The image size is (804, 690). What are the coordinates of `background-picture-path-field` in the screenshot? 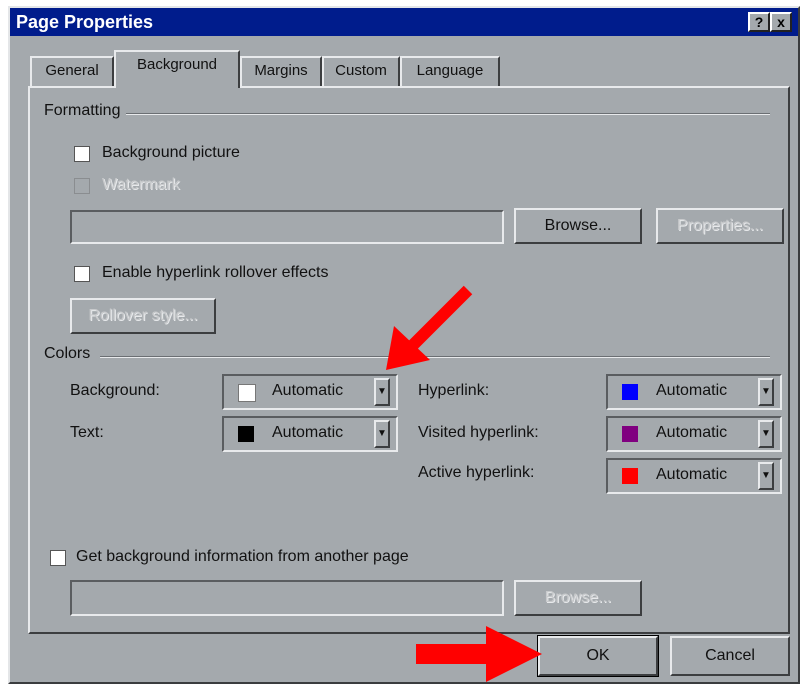 It's located at (287, 227).